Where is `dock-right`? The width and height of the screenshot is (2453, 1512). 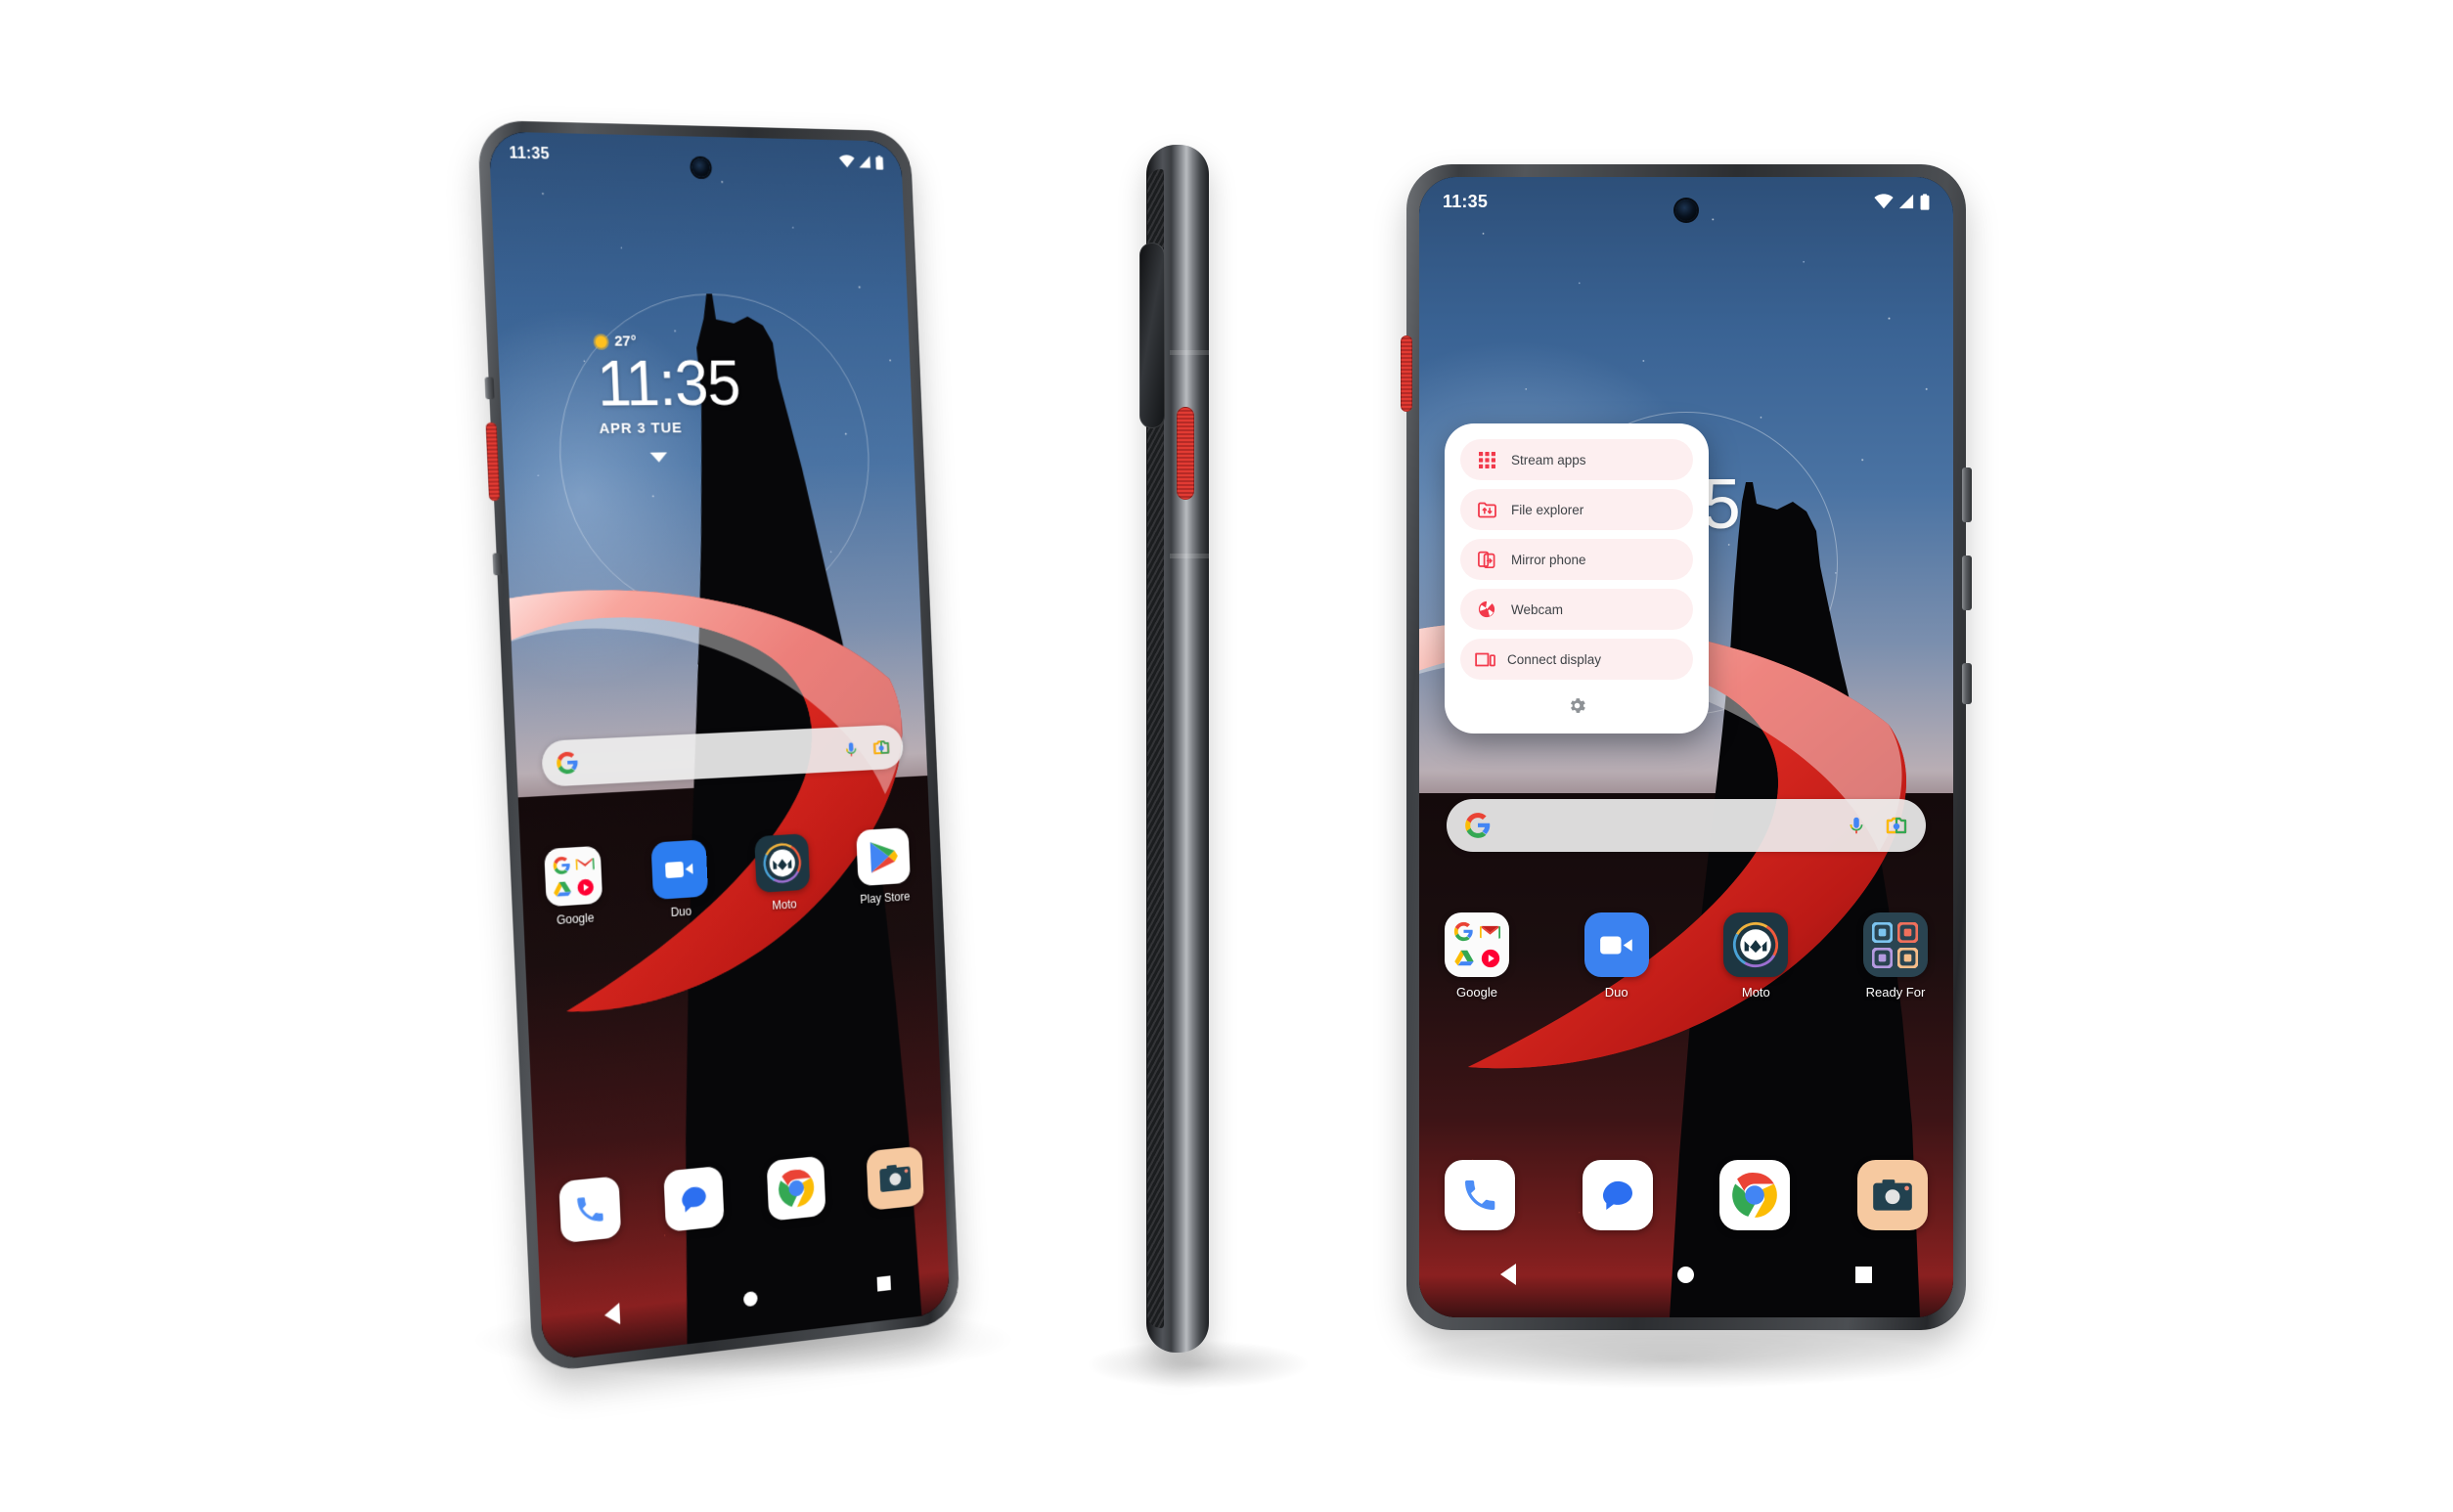 dock-right is located at coordinates (1687, 1195).